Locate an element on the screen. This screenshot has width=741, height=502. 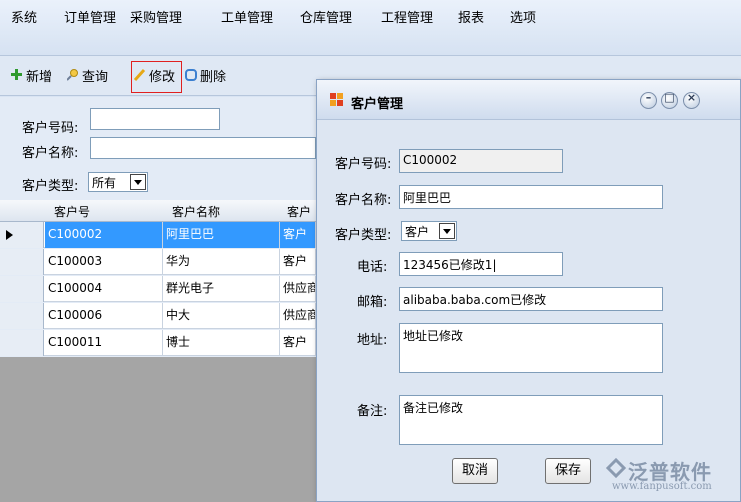
column-header-type: 客户 is located at coordinates (299, 211).